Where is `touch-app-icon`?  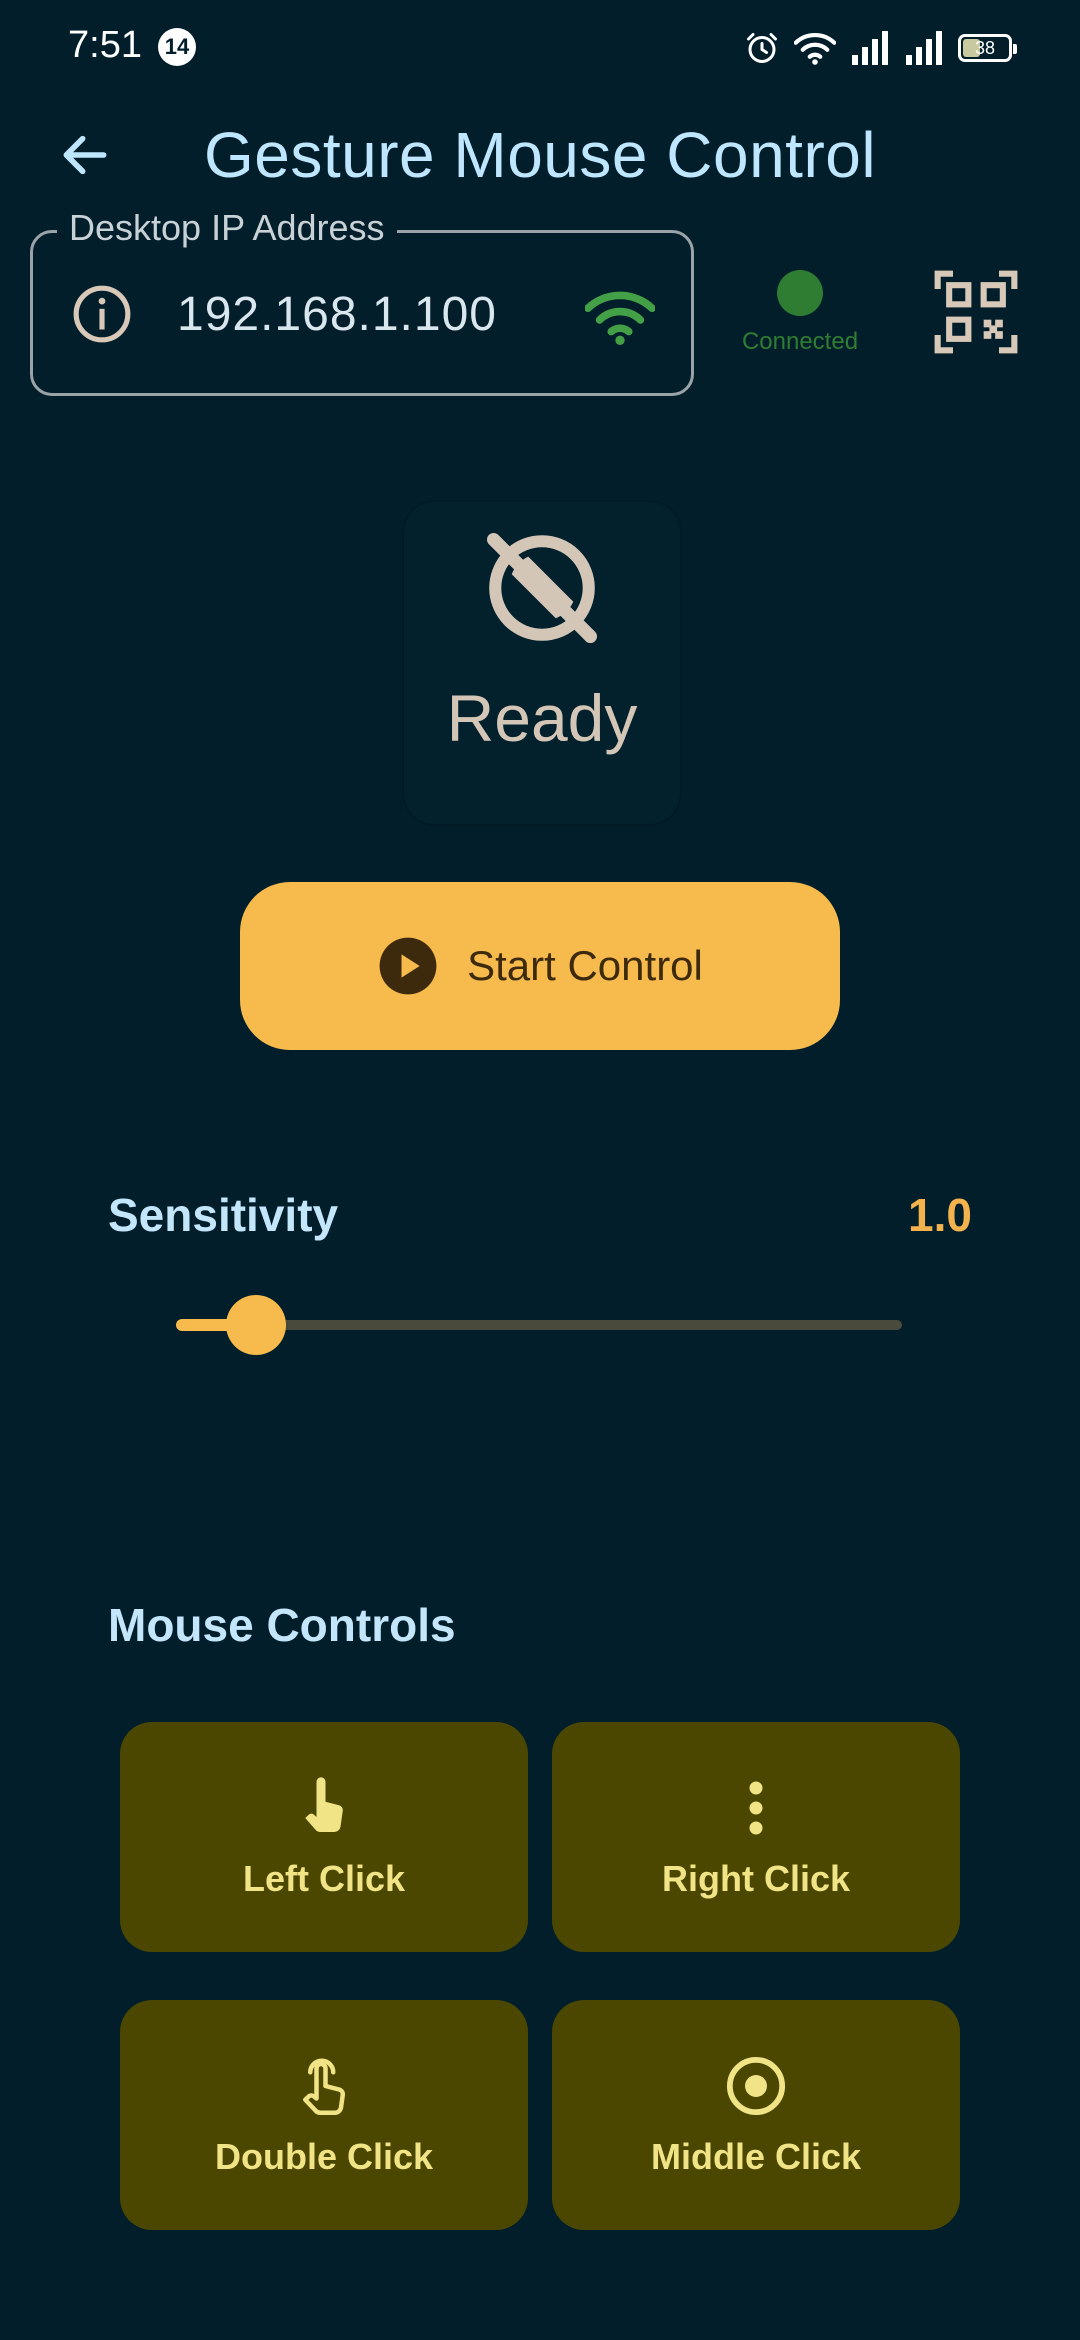
touch-app-icon is located at coordinates (324, 1805).